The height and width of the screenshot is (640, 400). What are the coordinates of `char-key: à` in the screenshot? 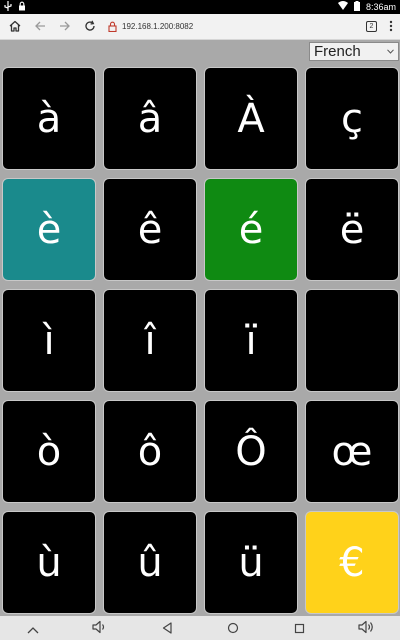 It's located at (49, 118).